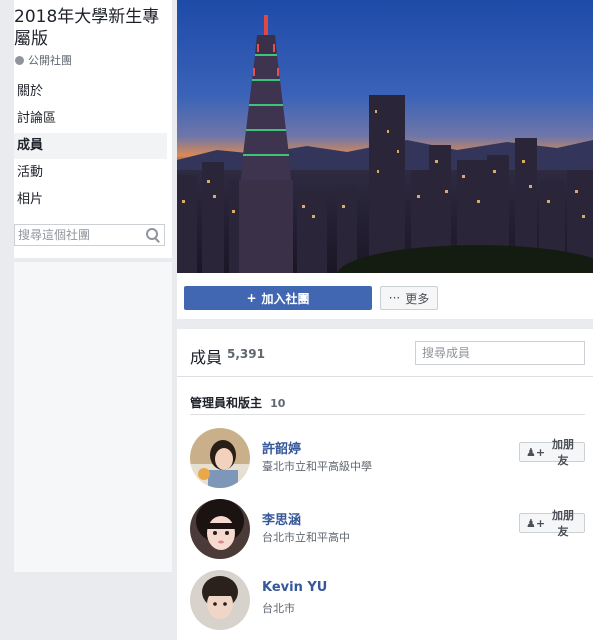  What do you see at coordinates (387, 530) in the screenshot?
I see `member-row: 李思涵 台北市立和平高中 ♟+ 加朋友` at bounding box center [387, 530].